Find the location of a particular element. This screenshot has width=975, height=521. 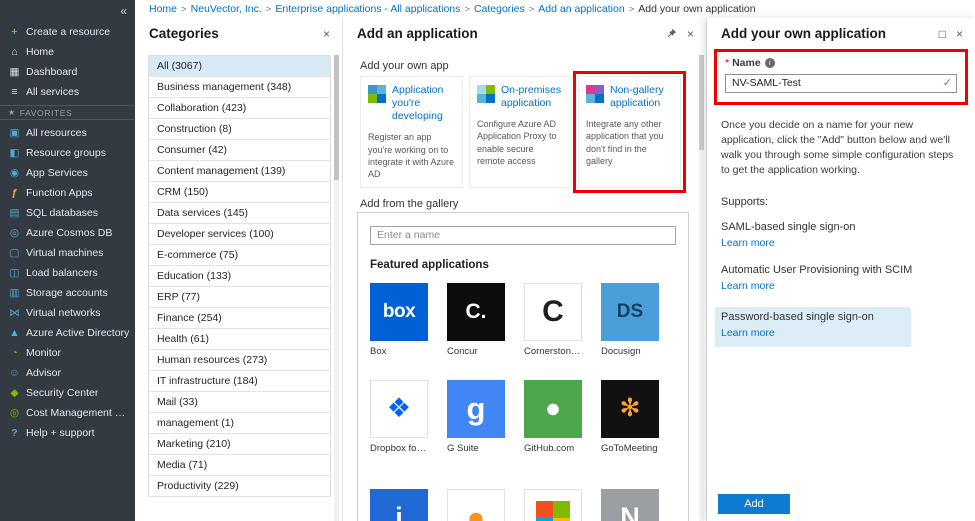

maximize-icon: □ is located at coordinates (942, 34).